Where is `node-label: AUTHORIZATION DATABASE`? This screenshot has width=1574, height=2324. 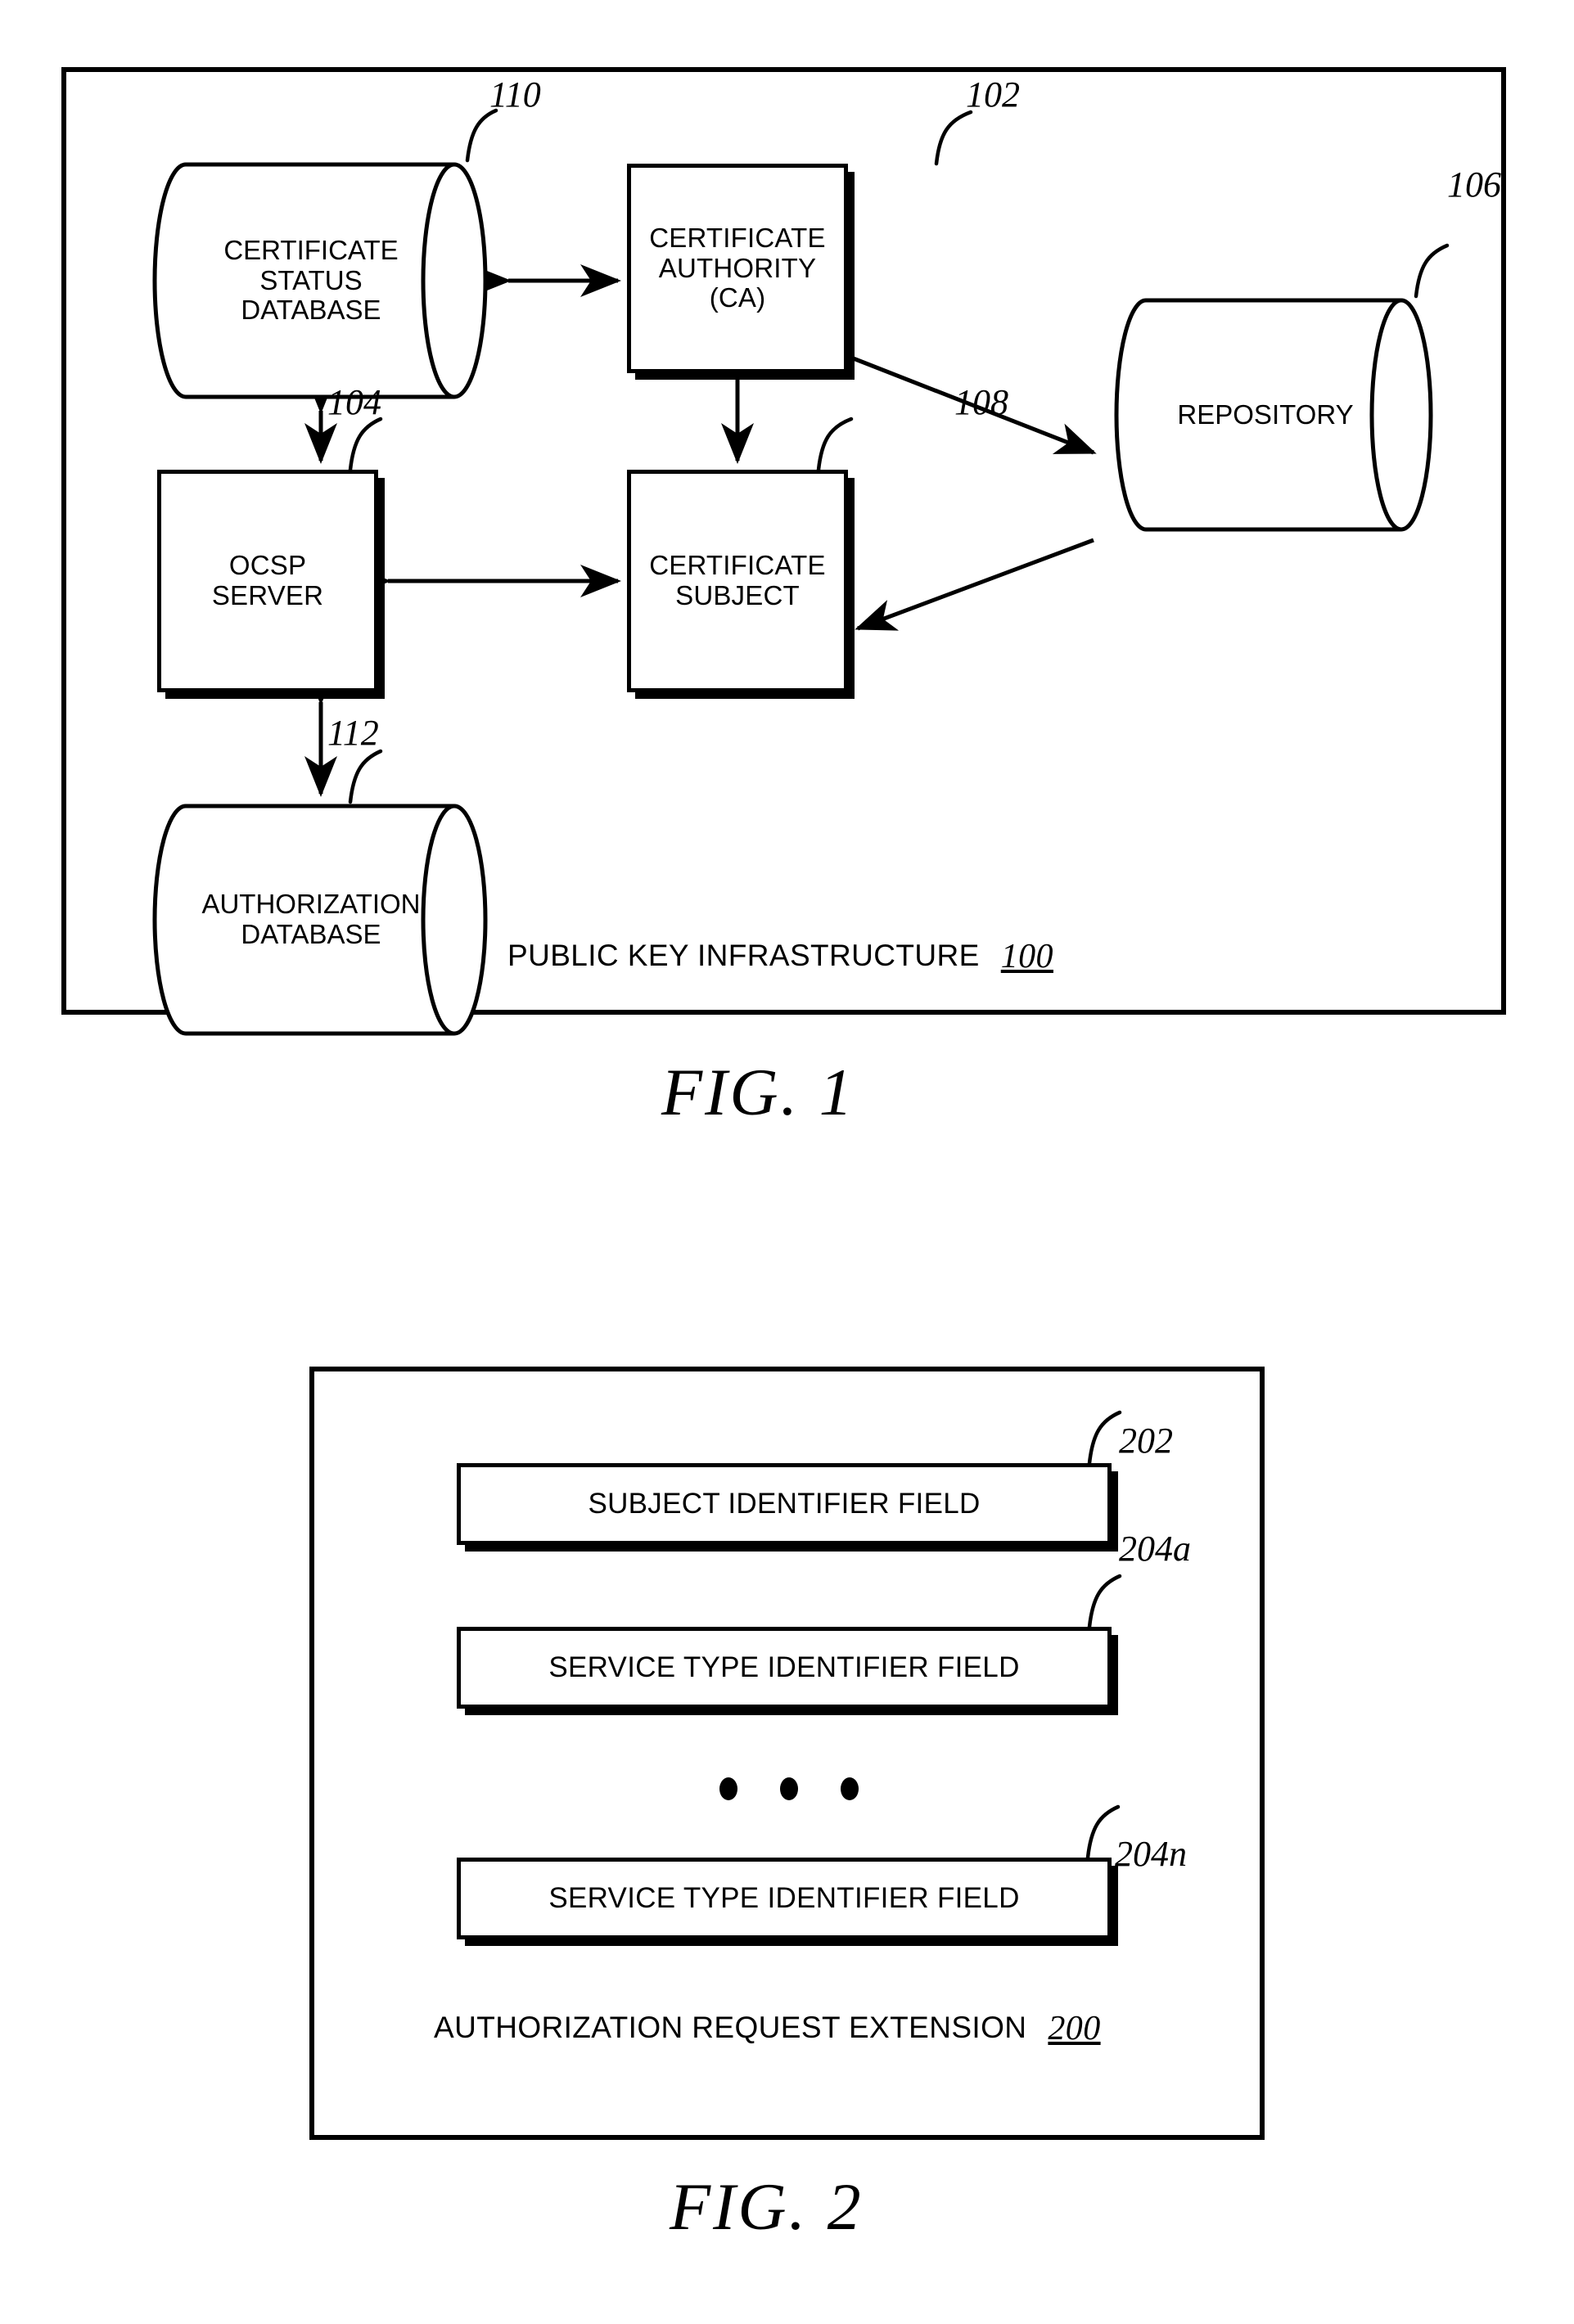
node-label: AUTHORIZATION DATABASE is located at coordinates (311, 919).